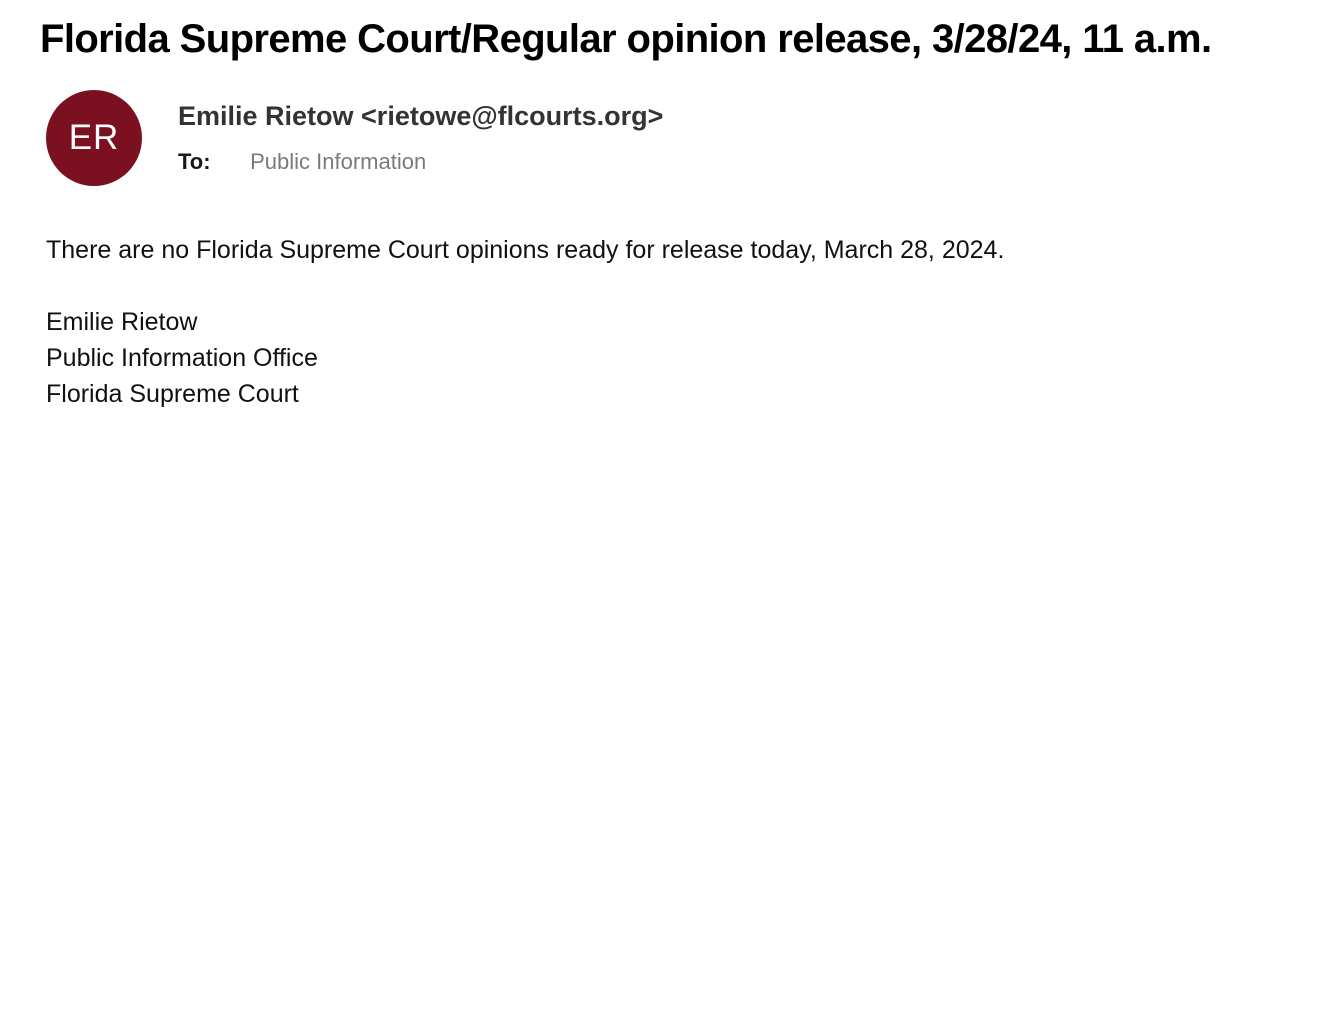 The width and height of the screenshot is (1342, 1026). Describe the element at coordinates (420, 116) in the screenshot. I see `sender-name-address: Emilie Rietow <rietowe@flcourts.org>` at that location.